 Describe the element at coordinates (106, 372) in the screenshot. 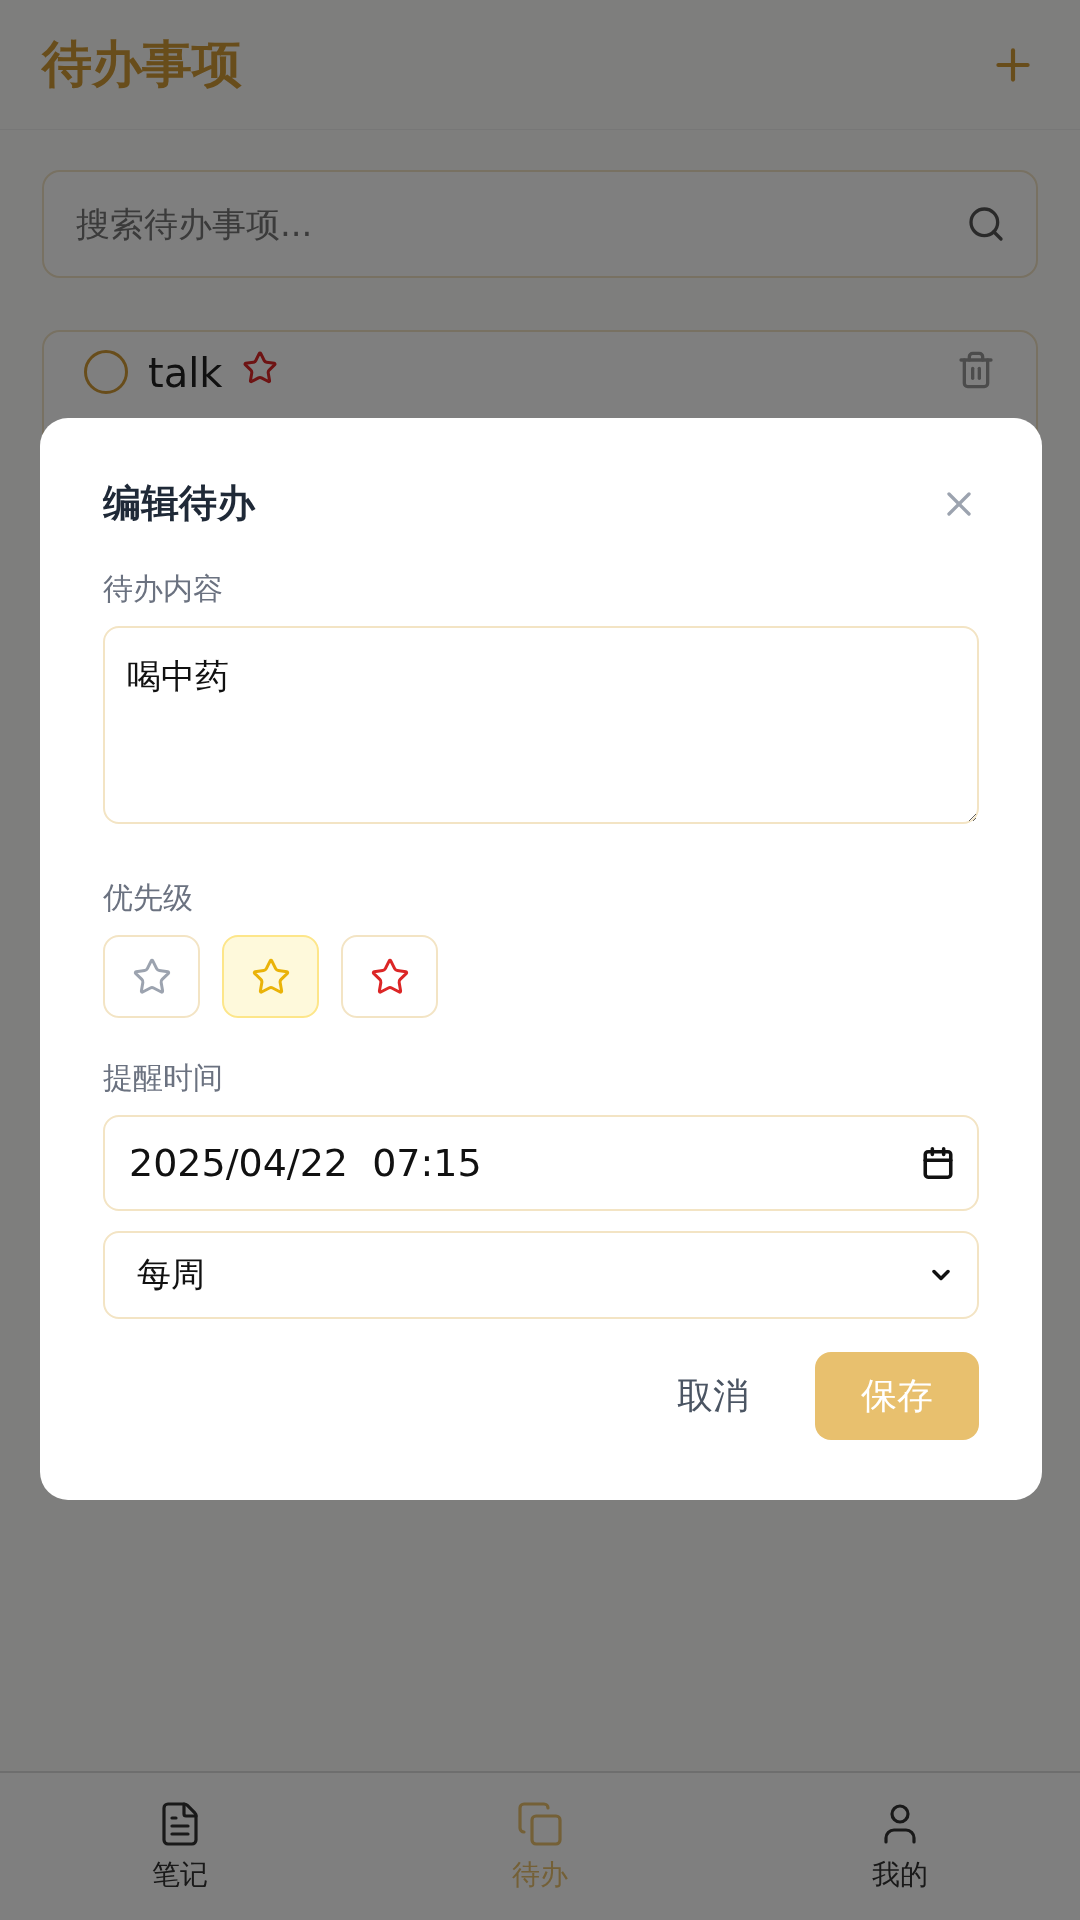

I see `checkbox` at that location.